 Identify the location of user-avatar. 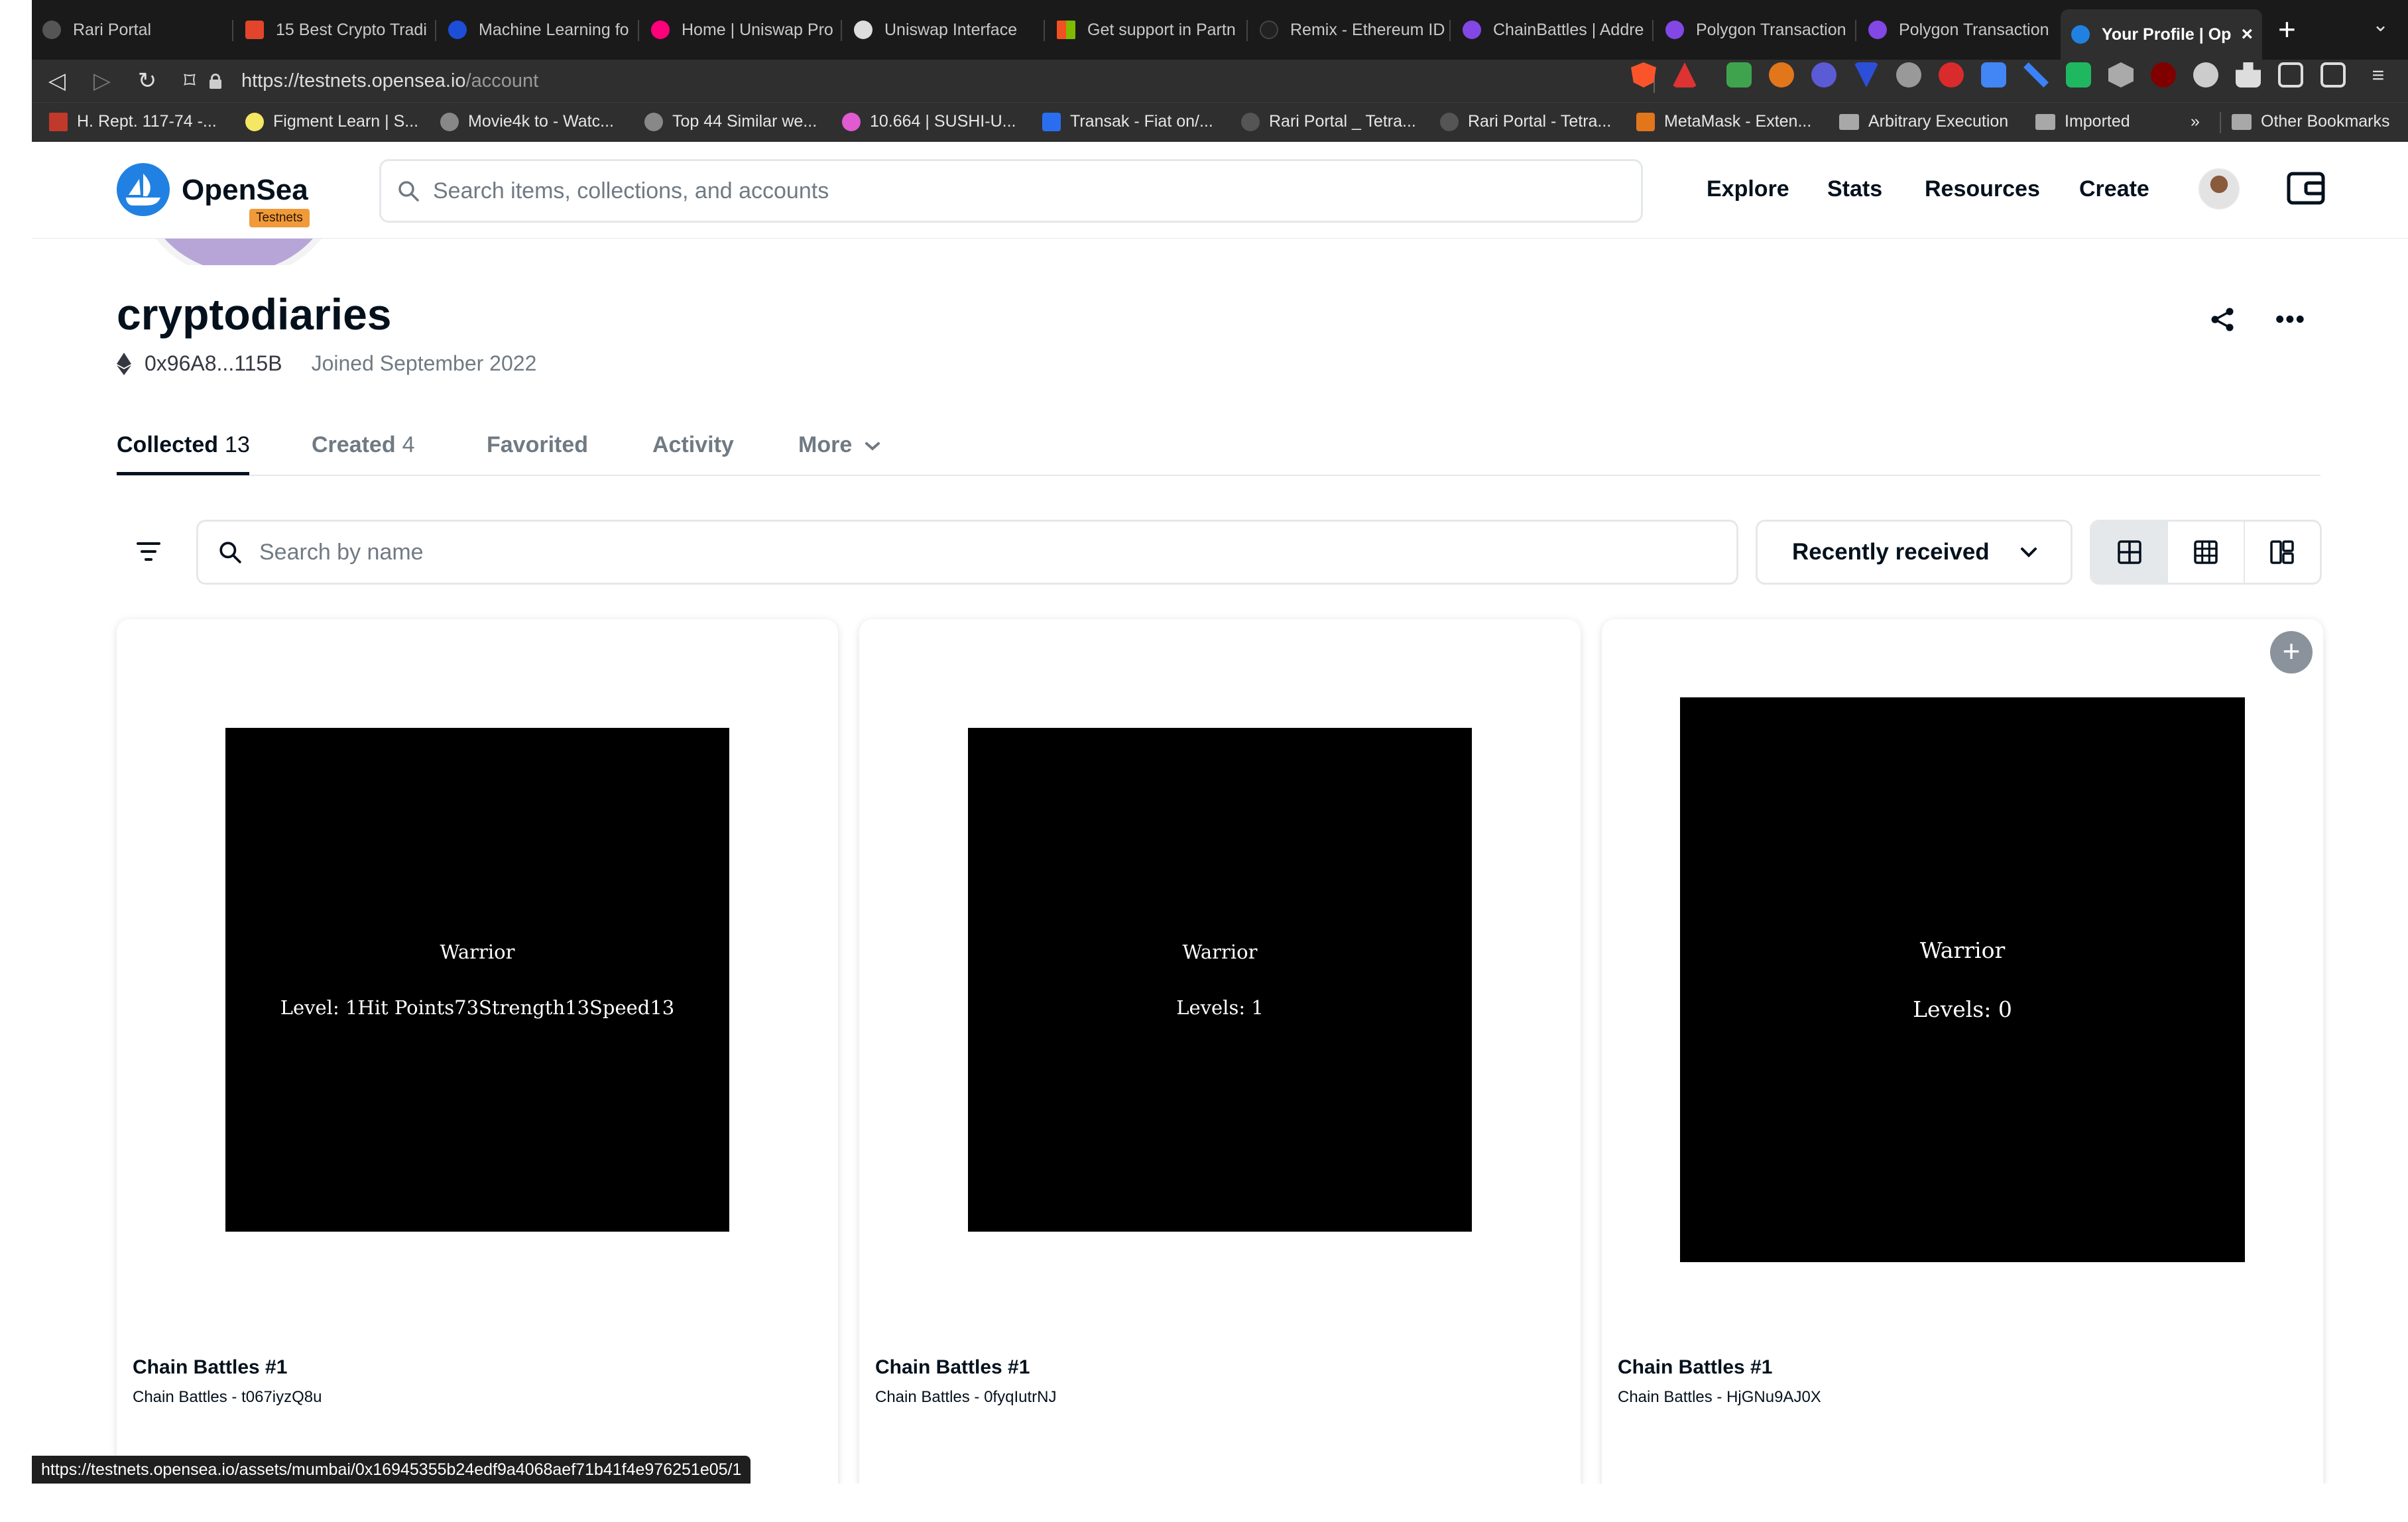
(2219, 189).